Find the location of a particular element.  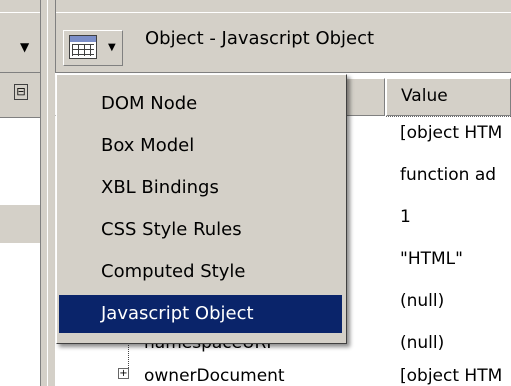

column-header-value: Value is located at coordinates (448, 97).